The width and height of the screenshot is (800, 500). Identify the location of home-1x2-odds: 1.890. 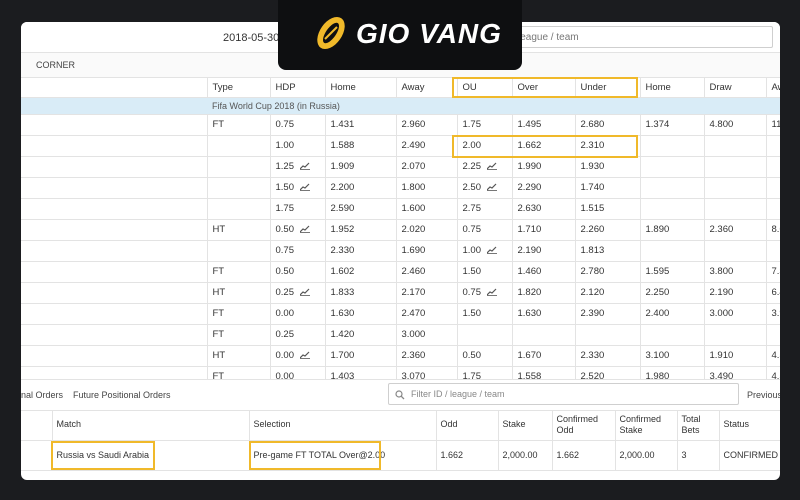
(672, 230).